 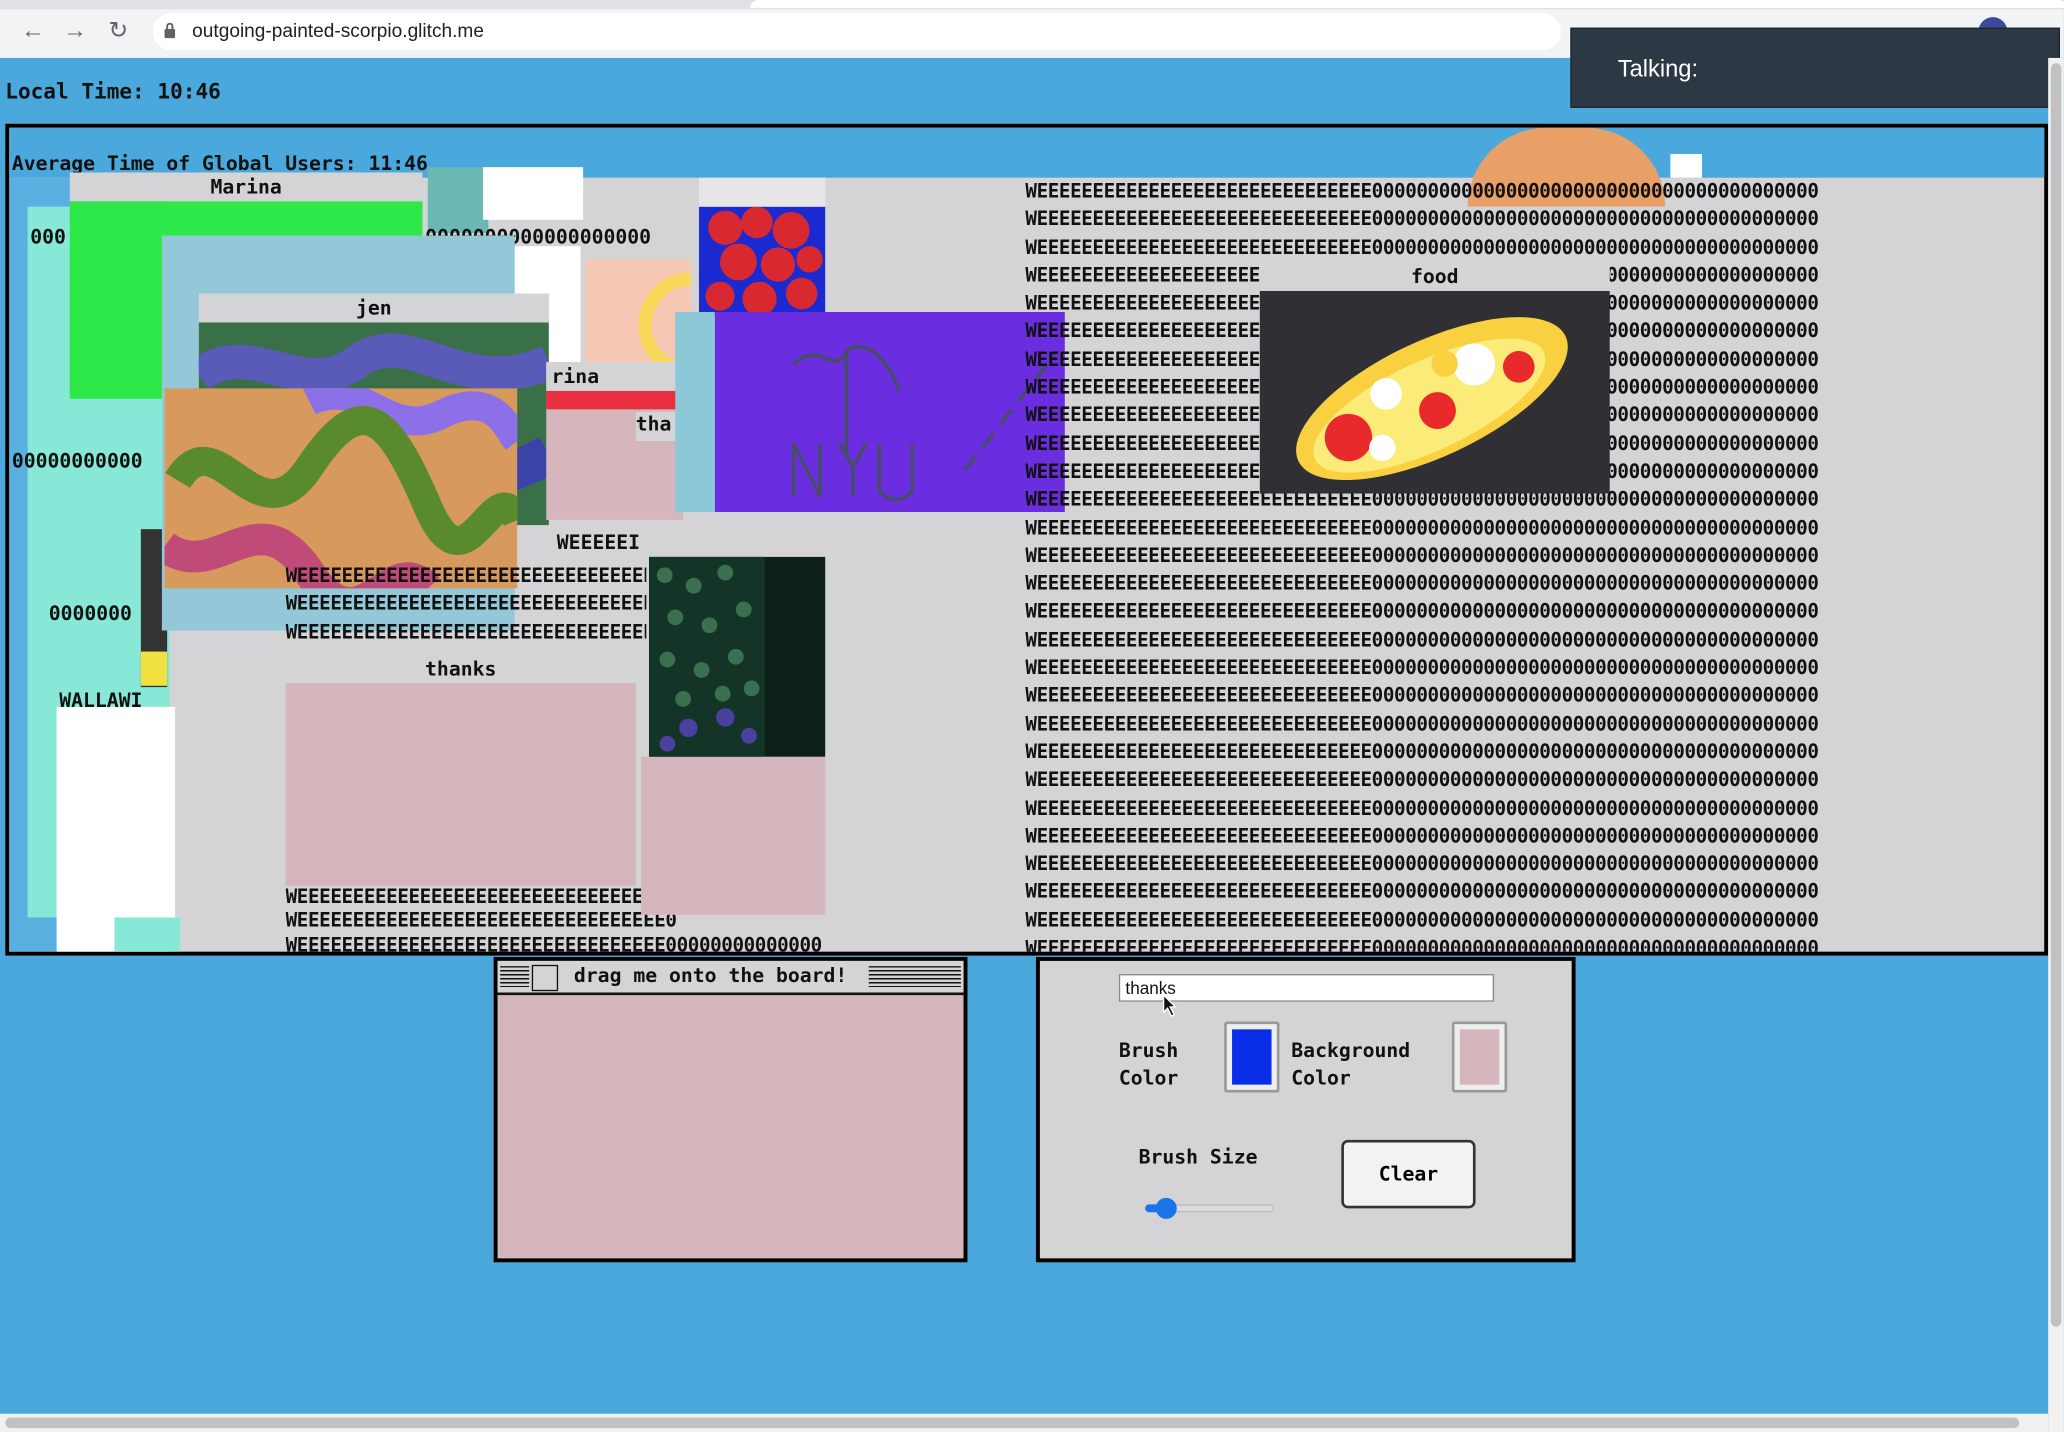 I want to click on brush-color-picker, so click(x=1252, y=1057).